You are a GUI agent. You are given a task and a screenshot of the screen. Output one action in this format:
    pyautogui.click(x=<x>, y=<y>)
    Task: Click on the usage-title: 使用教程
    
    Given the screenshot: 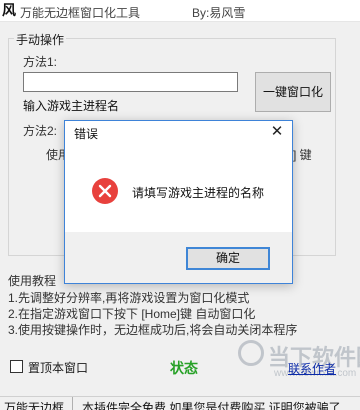 What is the action you would take?
    pyautogui.click(x=32, y=281)
    